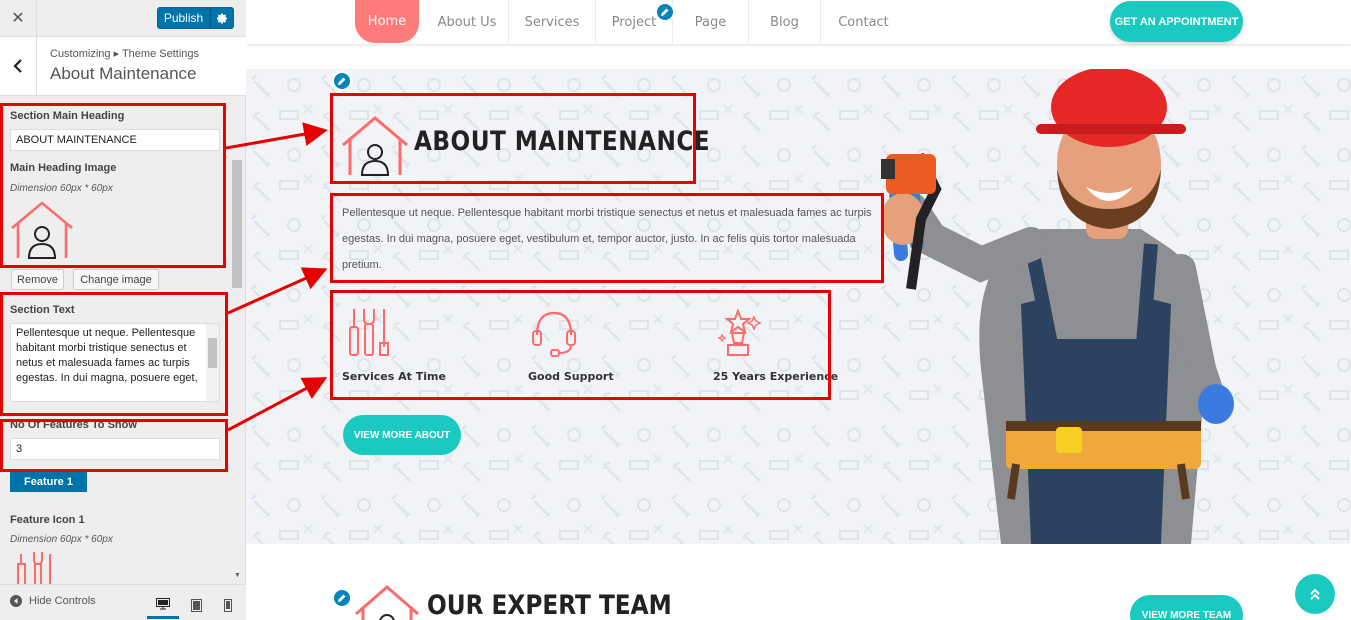 The image size is (1351, 620). What do you see at coordinates (47, 520) in the screenshot?
I see `feature-icon-1-label: Feature Icon 1` at bounding box center [47, 520].